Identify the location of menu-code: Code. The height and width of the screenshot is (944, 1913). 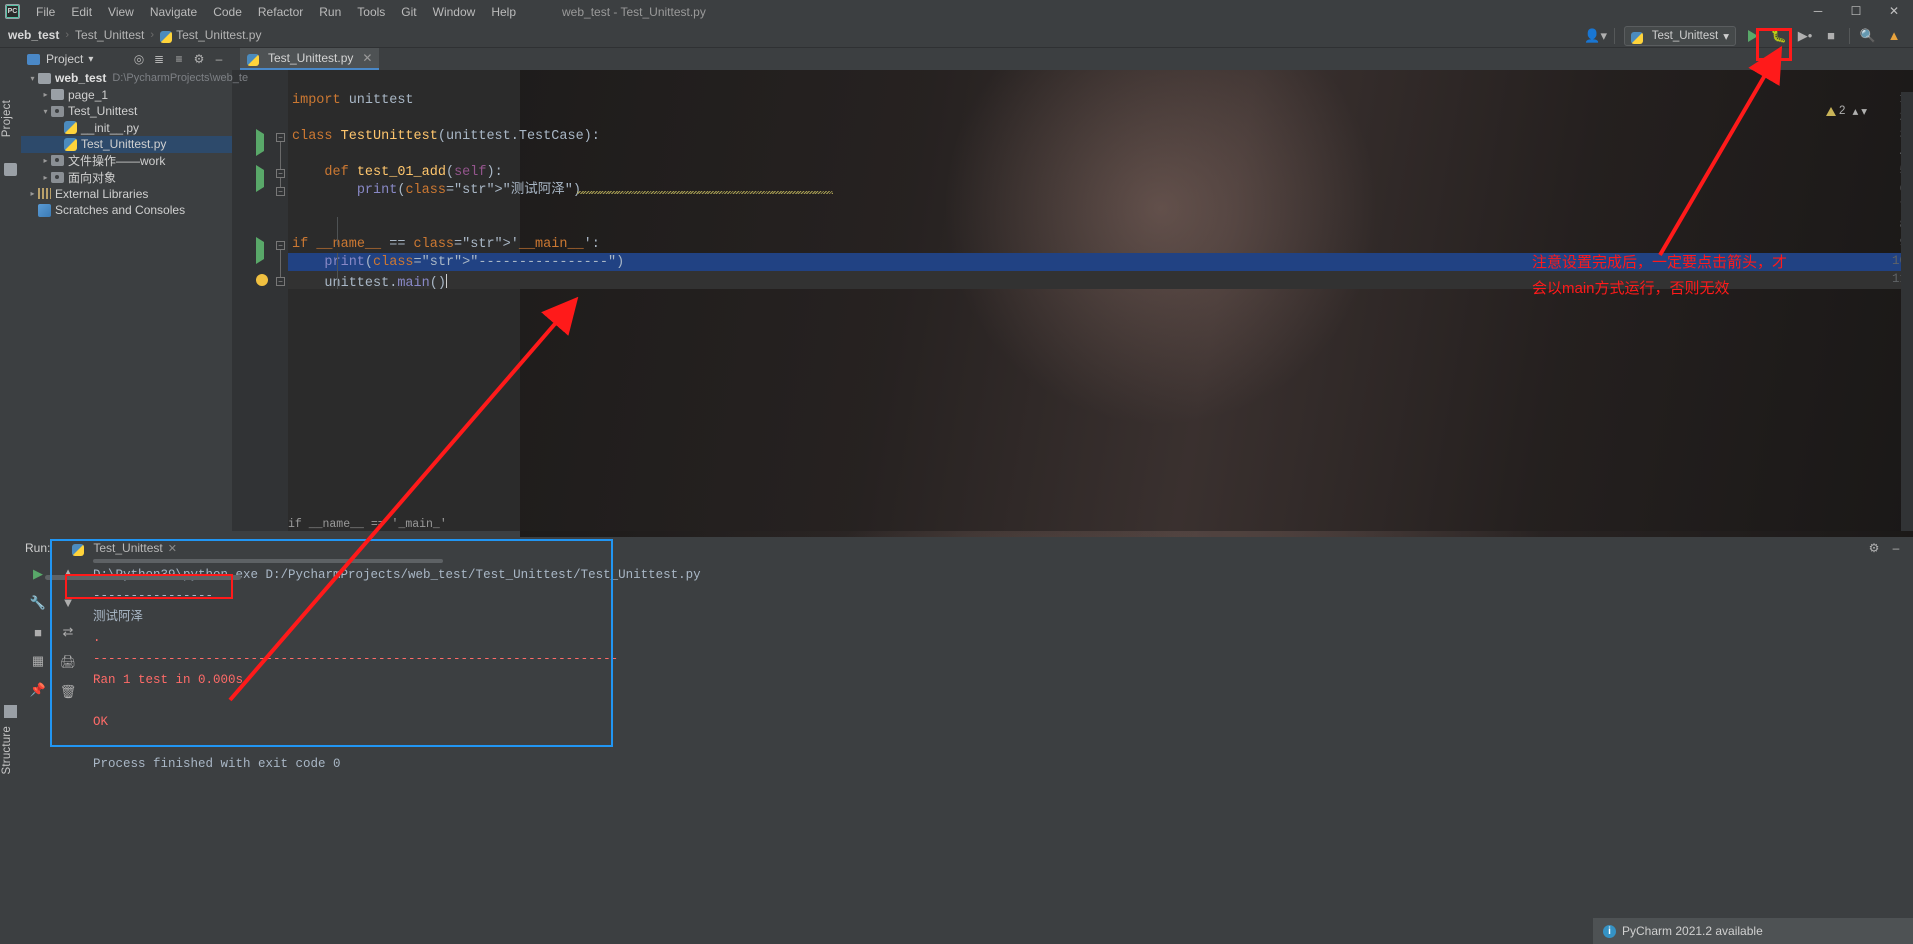
(227, 12).